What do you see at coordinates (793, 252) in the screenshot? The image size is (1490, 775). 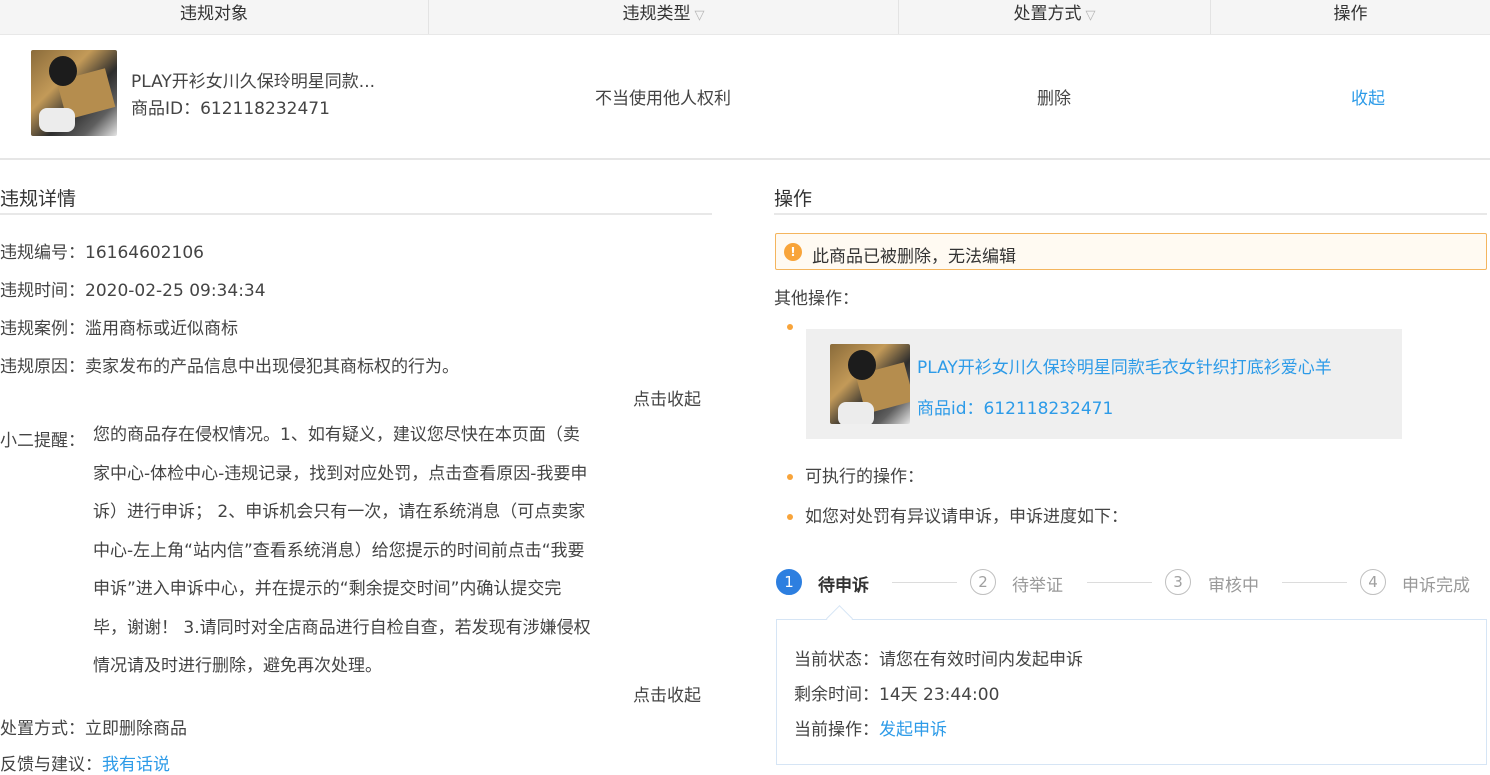 I see `warning-icon: !` at bounding box center [793, 252].